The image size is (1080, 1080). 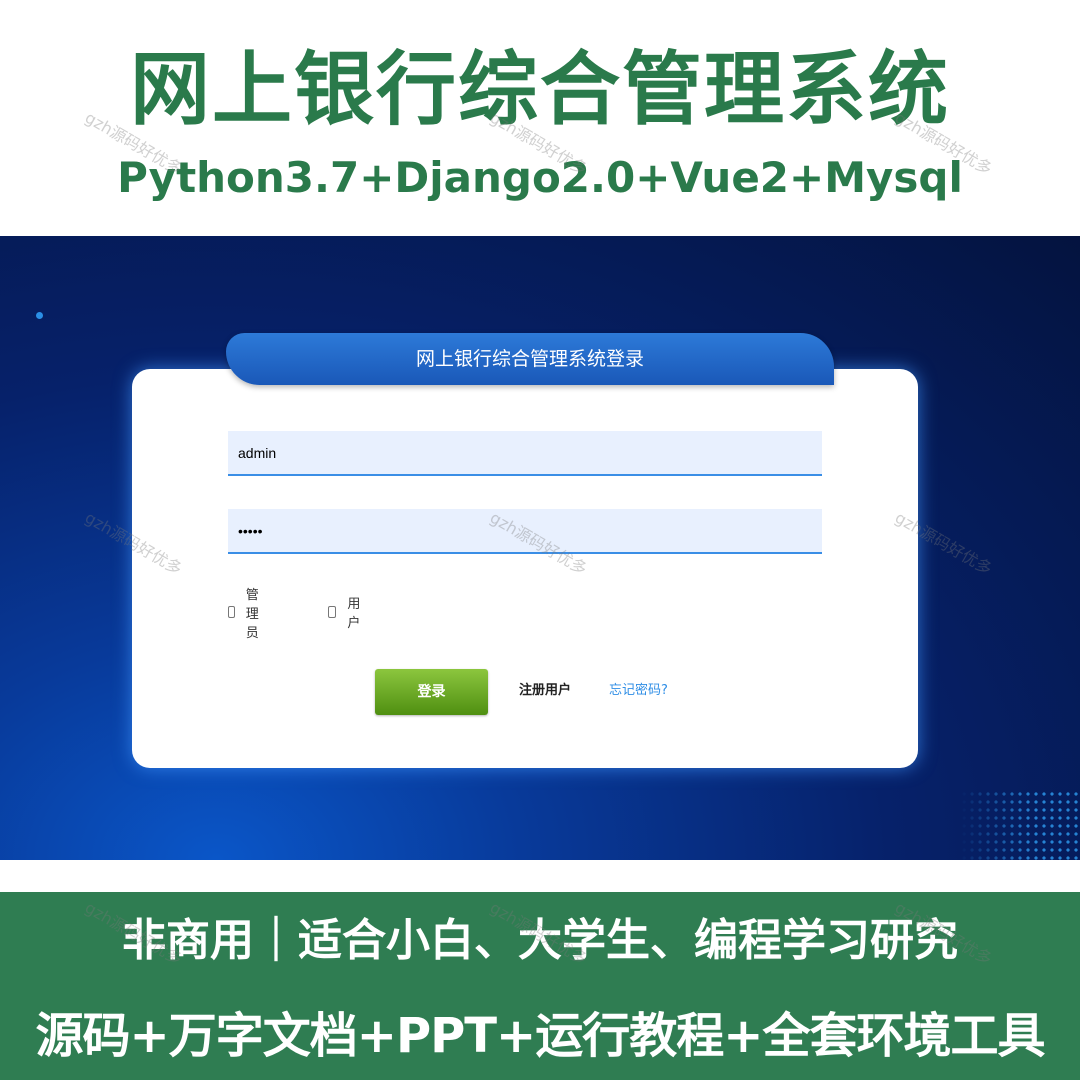 What do you see at coordinates (540, 89) in the screenshot?
I see `main-title: 网上银行综合管理系统` at bounding box center [540, 89].